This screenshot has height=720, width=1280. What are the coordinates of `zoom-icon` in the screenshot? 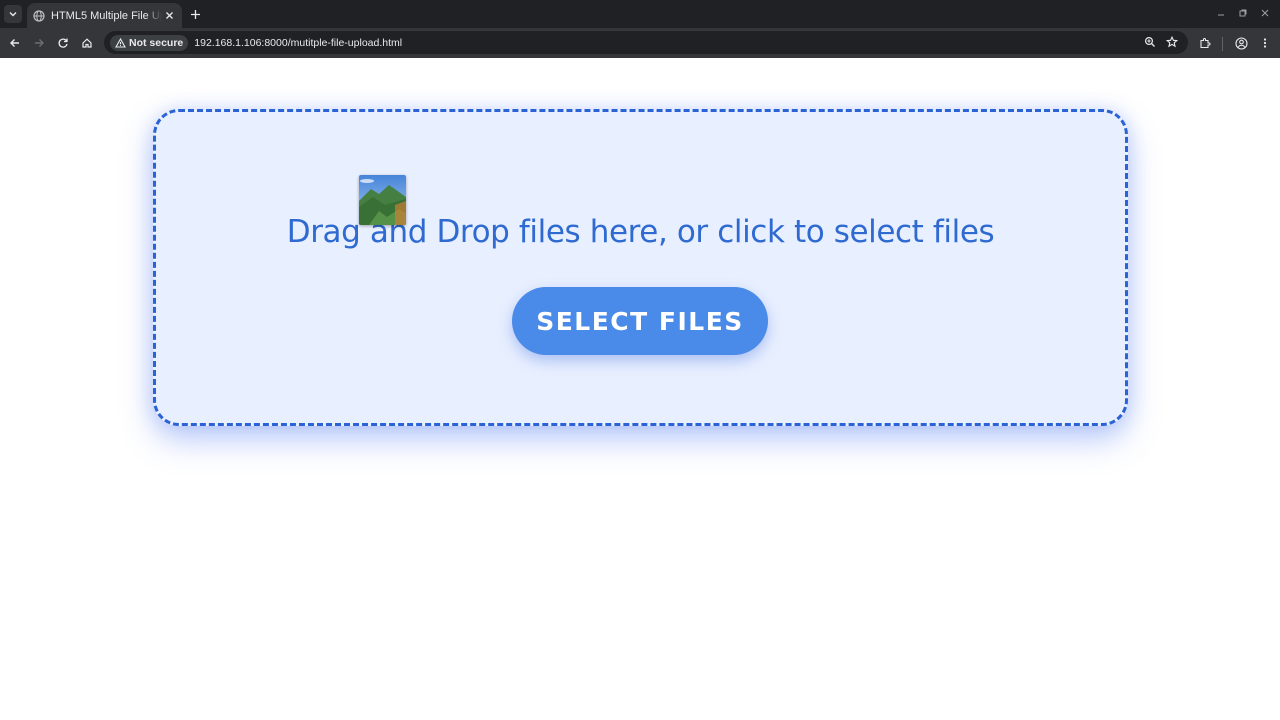 It's located at (1149, 41).